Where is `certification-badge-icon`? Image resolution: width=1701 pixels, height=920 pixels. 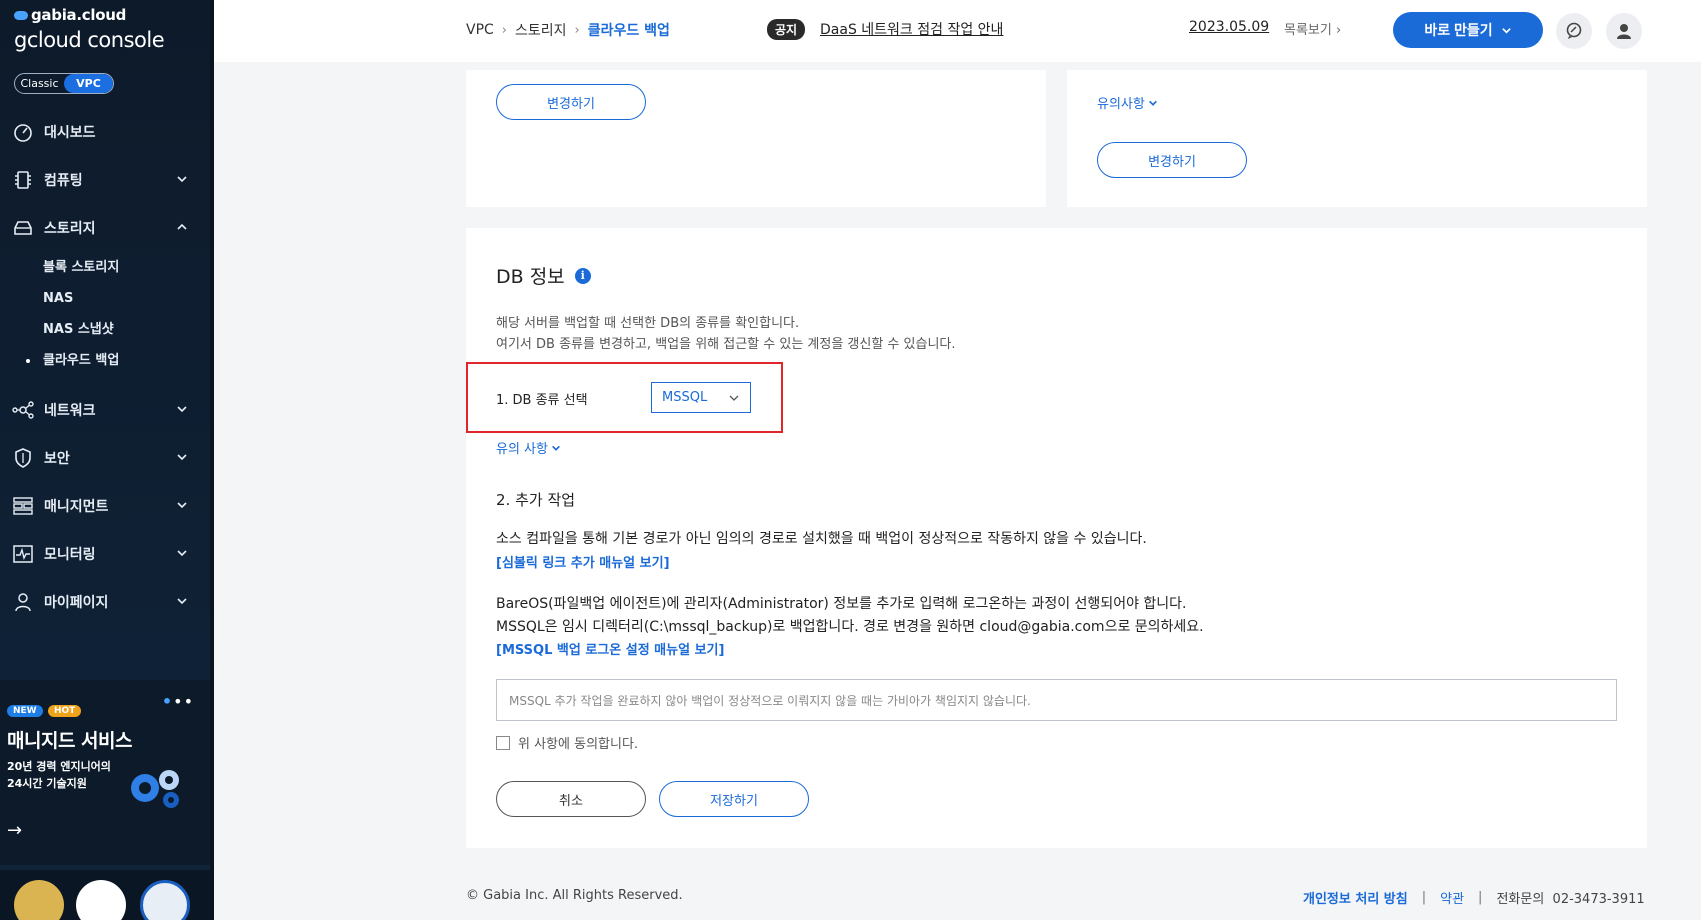 certification-badge-icon is located at coordinates (39, 900).